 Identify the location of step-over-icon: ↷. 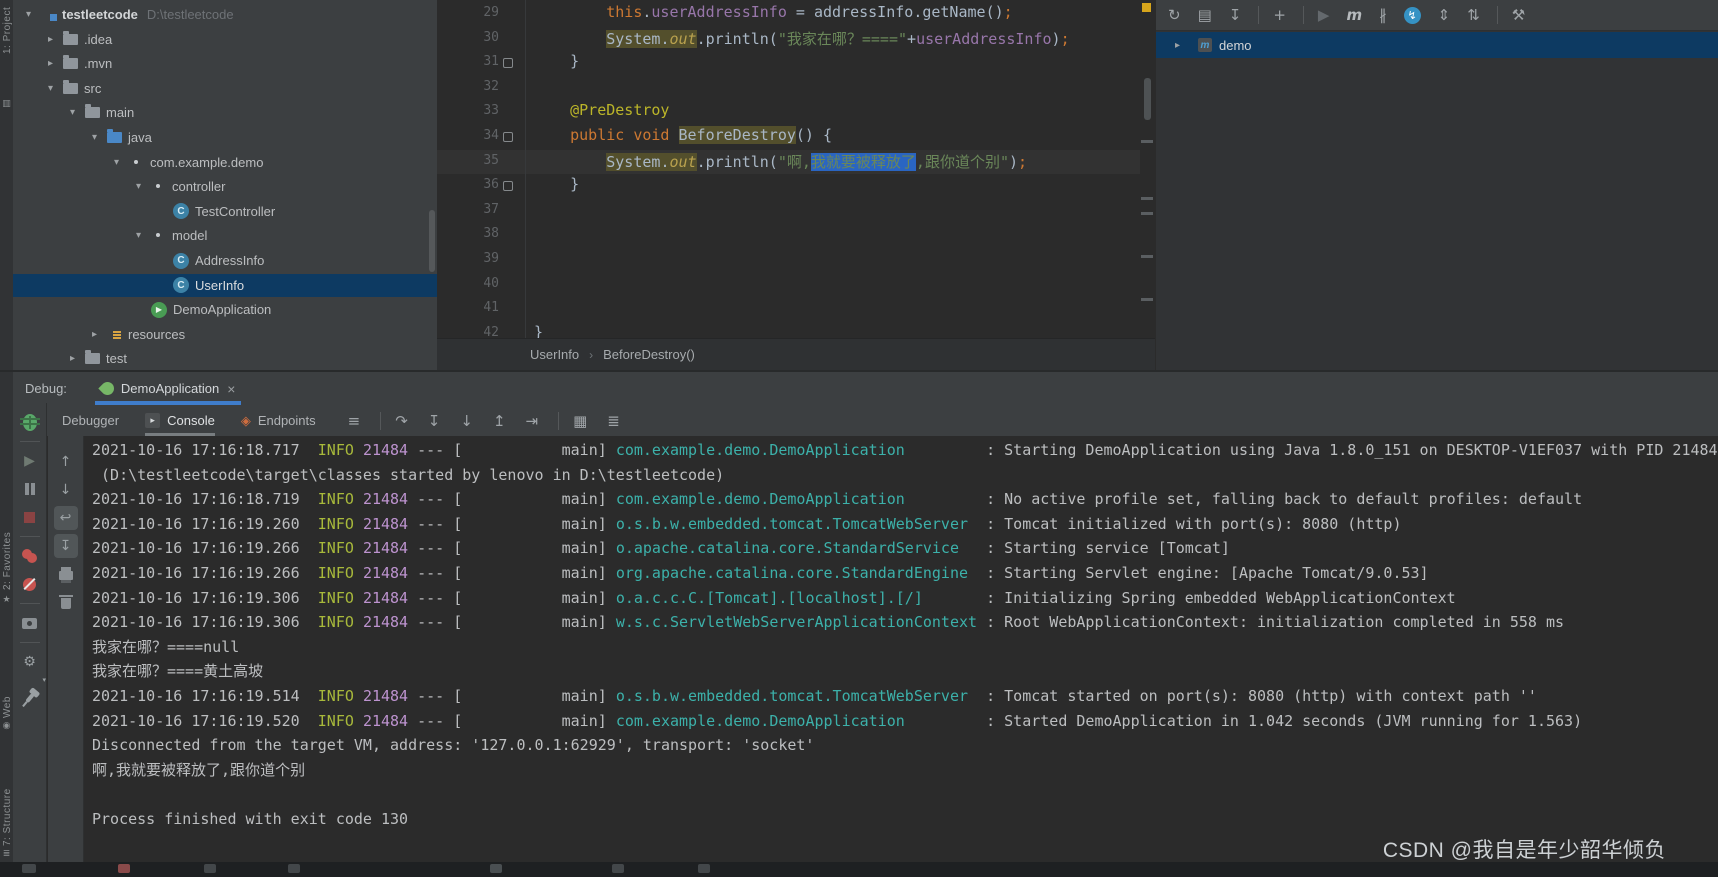
(401, 421).